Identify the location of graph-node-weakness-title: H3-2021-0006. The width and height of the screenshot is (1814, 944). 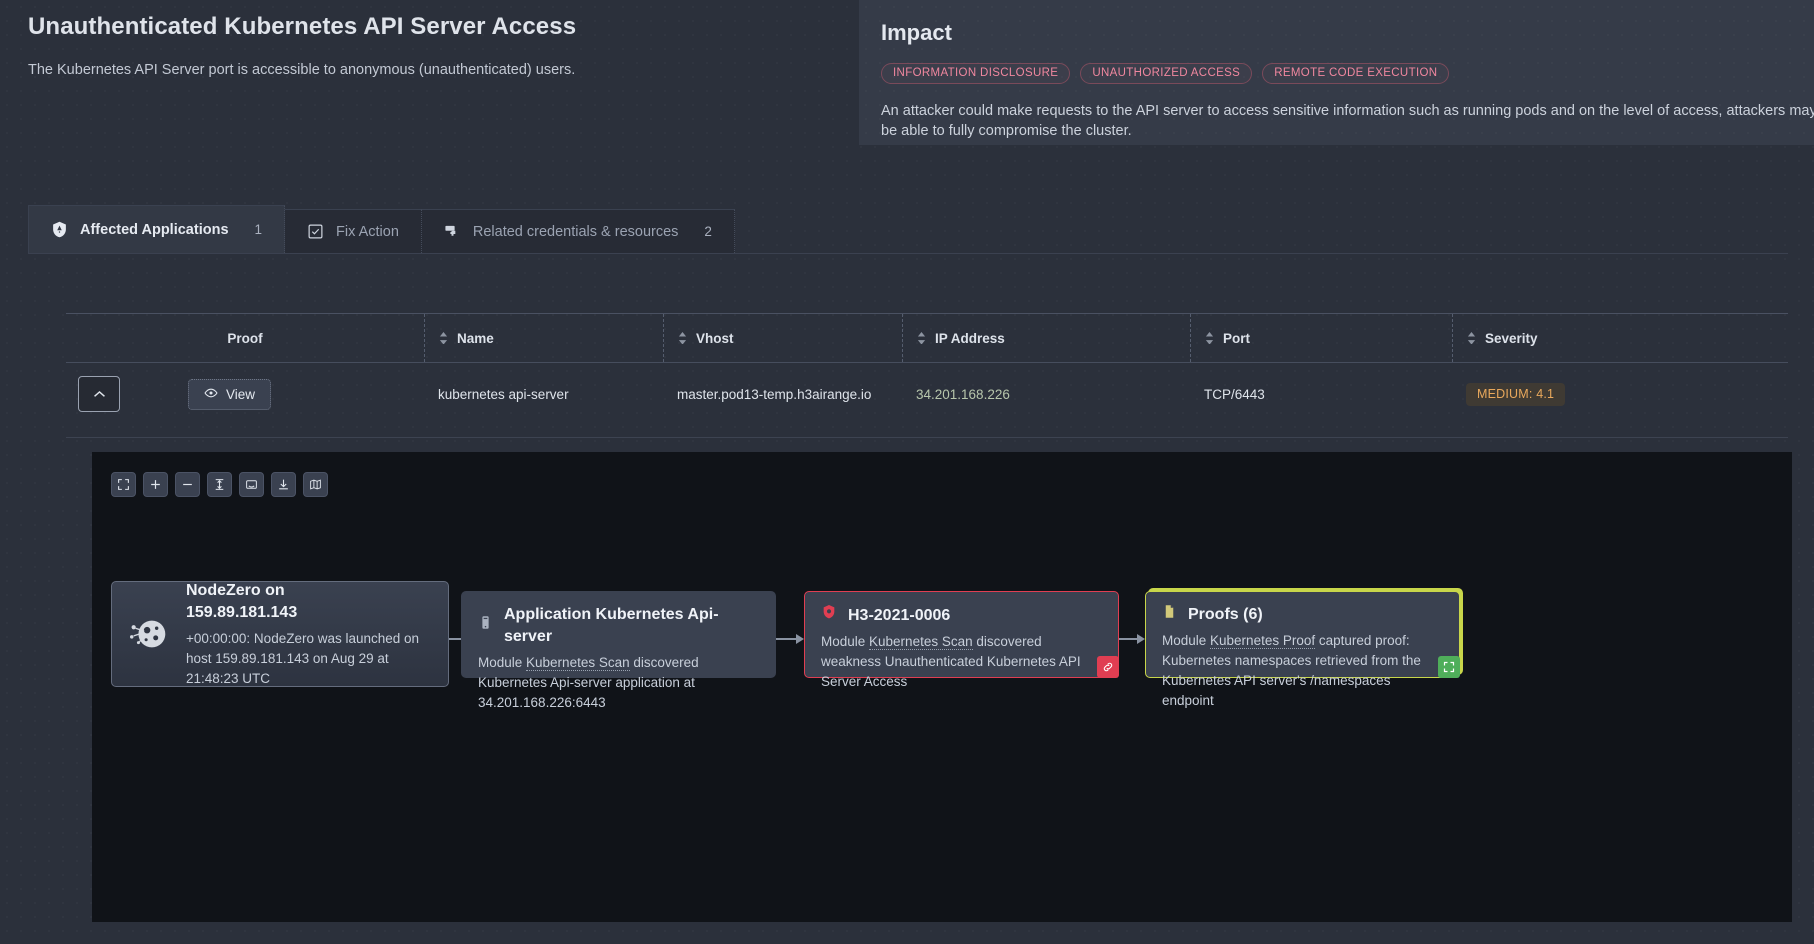
(961, 615).